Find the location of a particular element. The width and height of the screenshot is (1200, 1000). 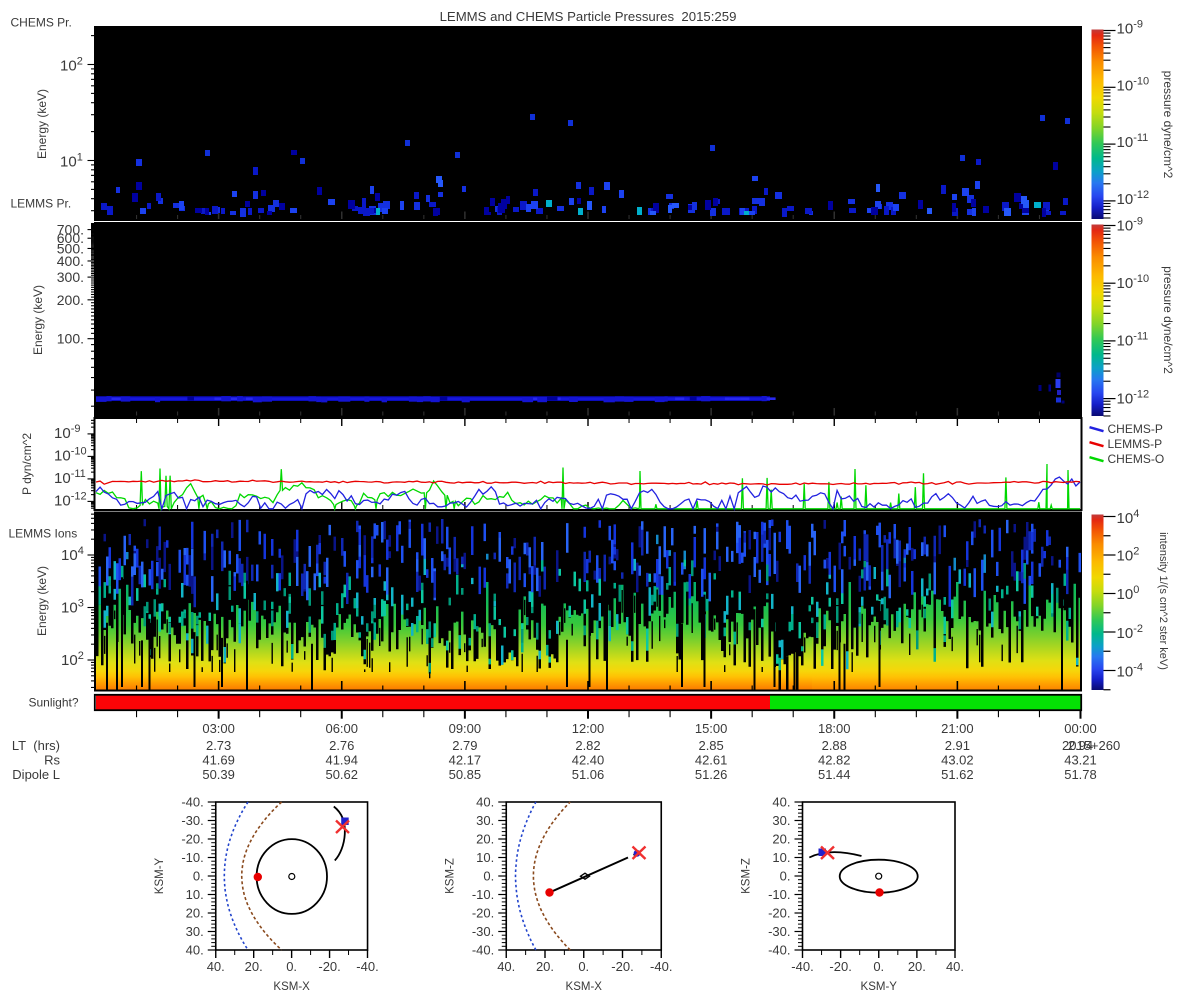

svg-text: Dipole L is located at coordinates (36, 774).